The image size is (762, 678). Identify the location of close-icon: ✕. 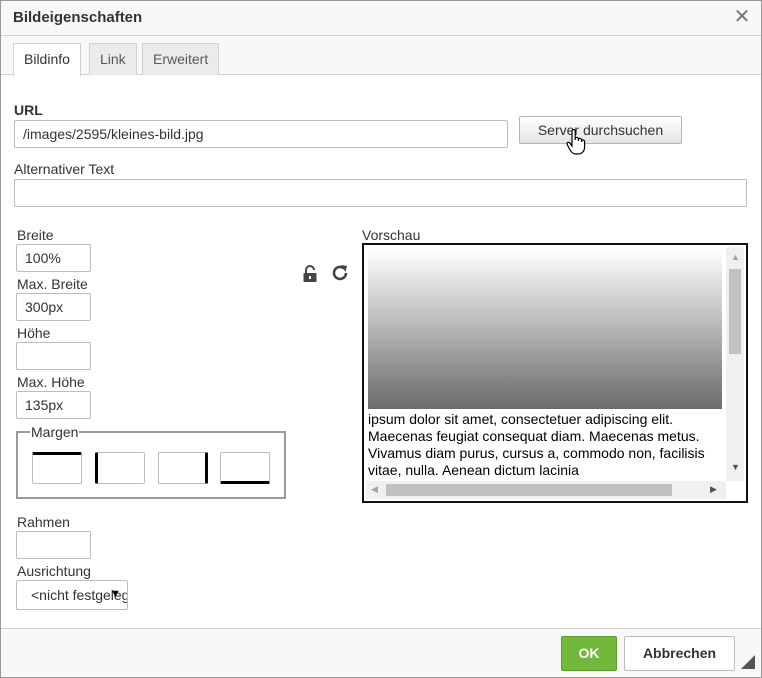
(742, 17).